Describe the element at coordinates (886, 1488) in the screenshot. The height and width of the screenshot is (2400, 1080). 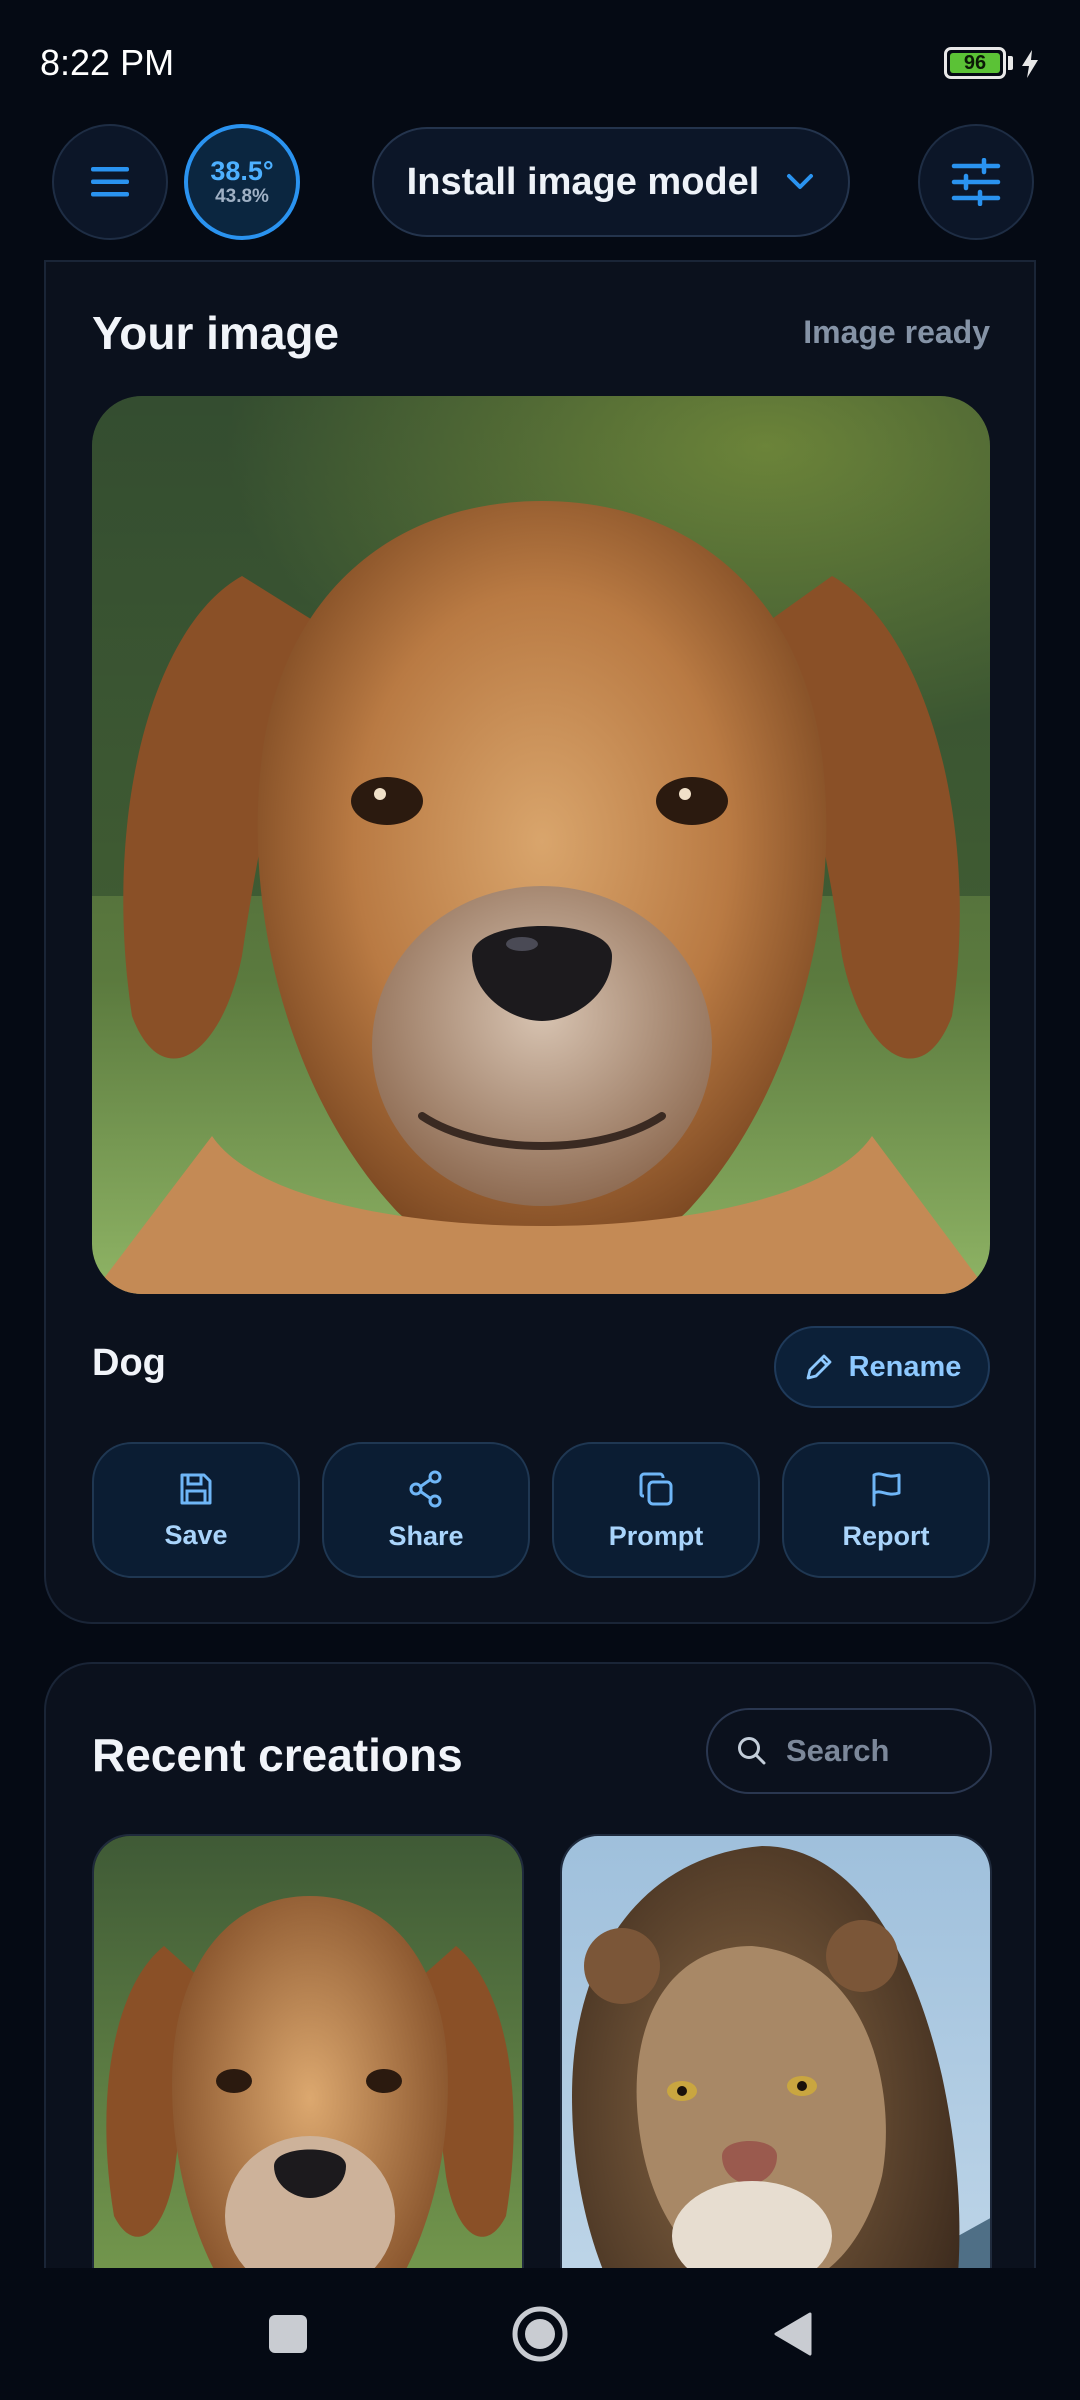
I see `flag-icon` at that location.